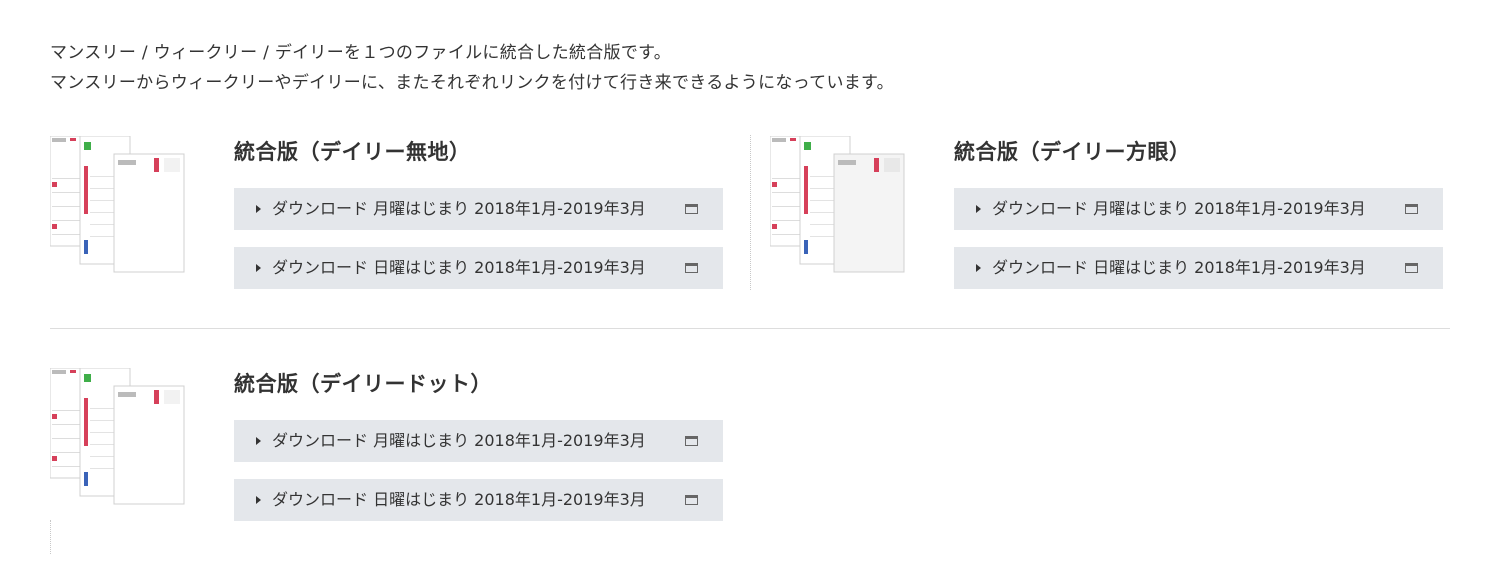  I want to click on row-divider, so click(750, 328).